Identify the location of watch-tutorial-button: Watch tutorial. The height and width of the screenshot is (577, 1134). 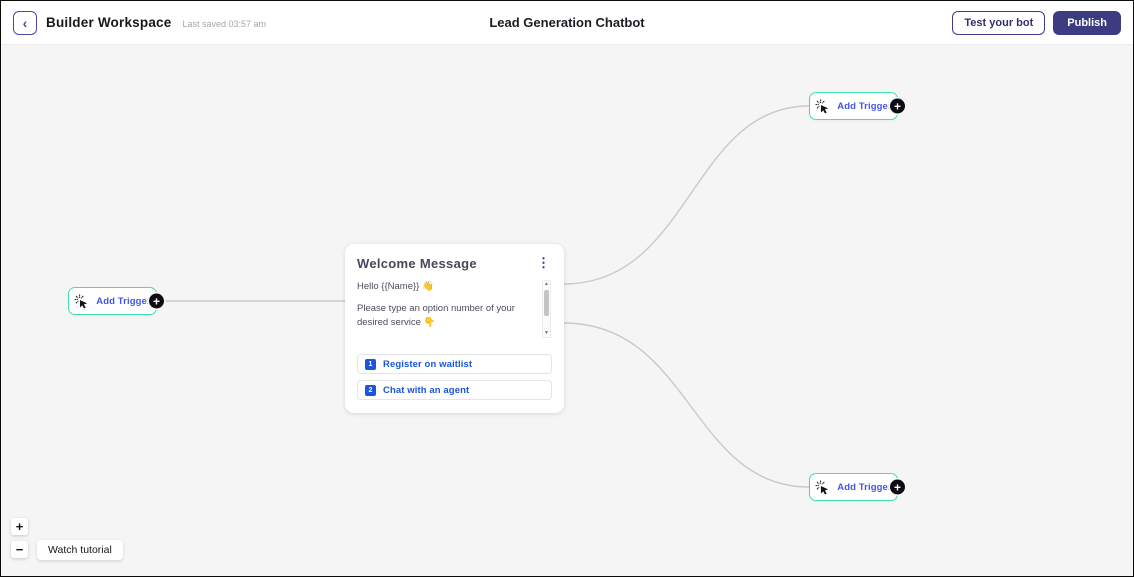
(80, 550).